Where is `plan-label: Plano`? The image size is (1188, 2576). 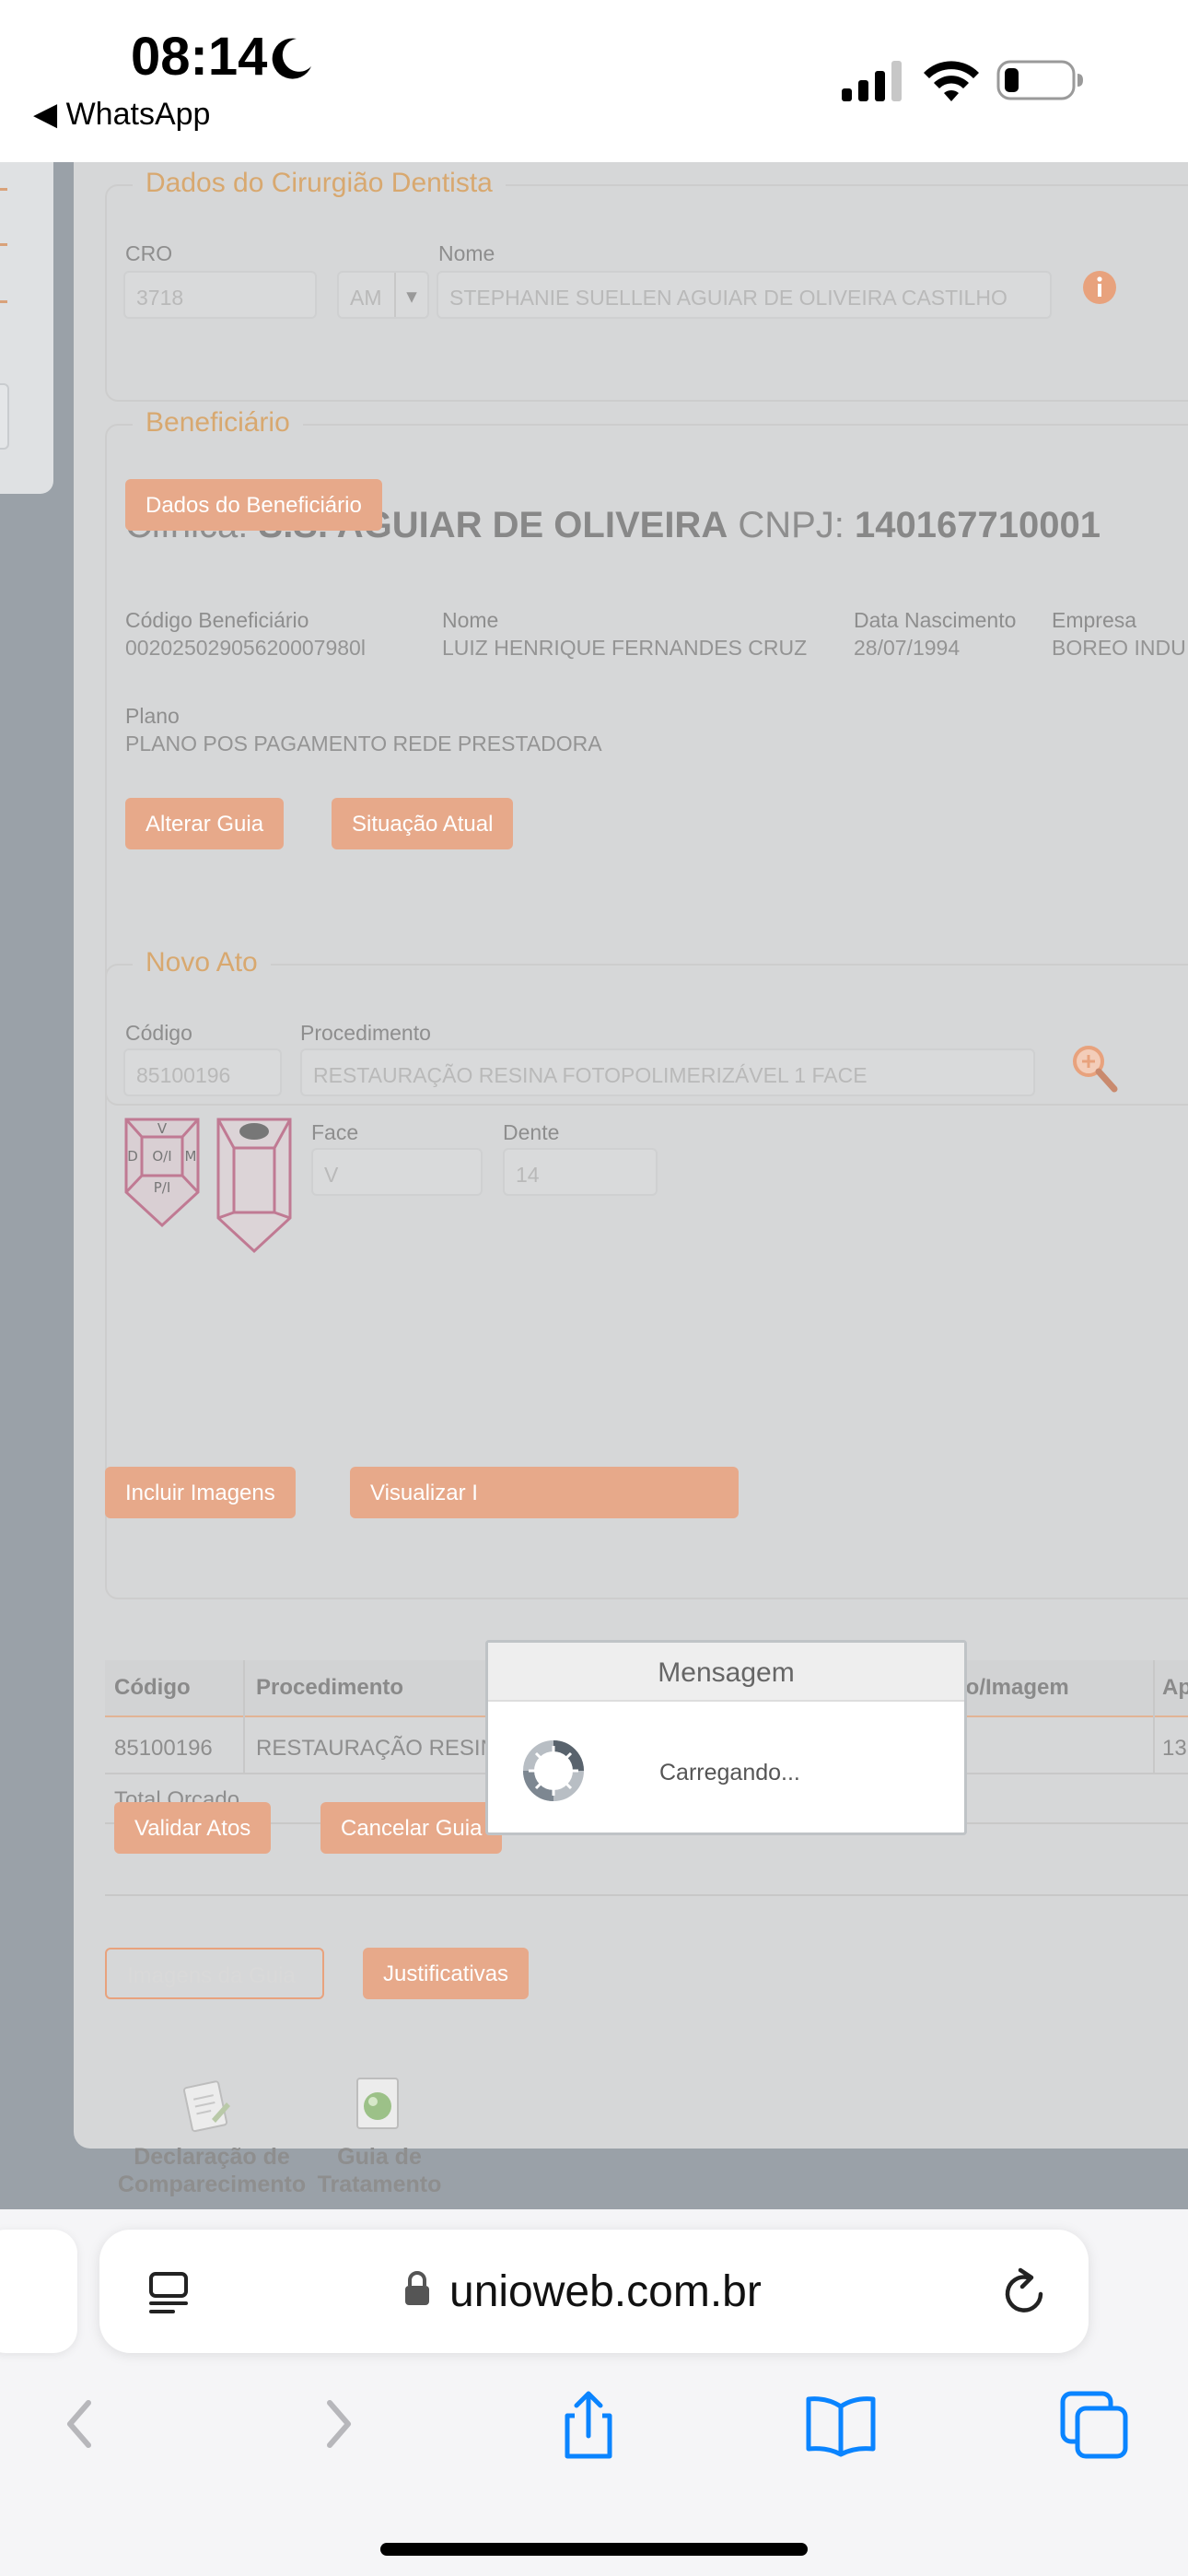 plan-label: Plano is located at coordinates (152, 716).